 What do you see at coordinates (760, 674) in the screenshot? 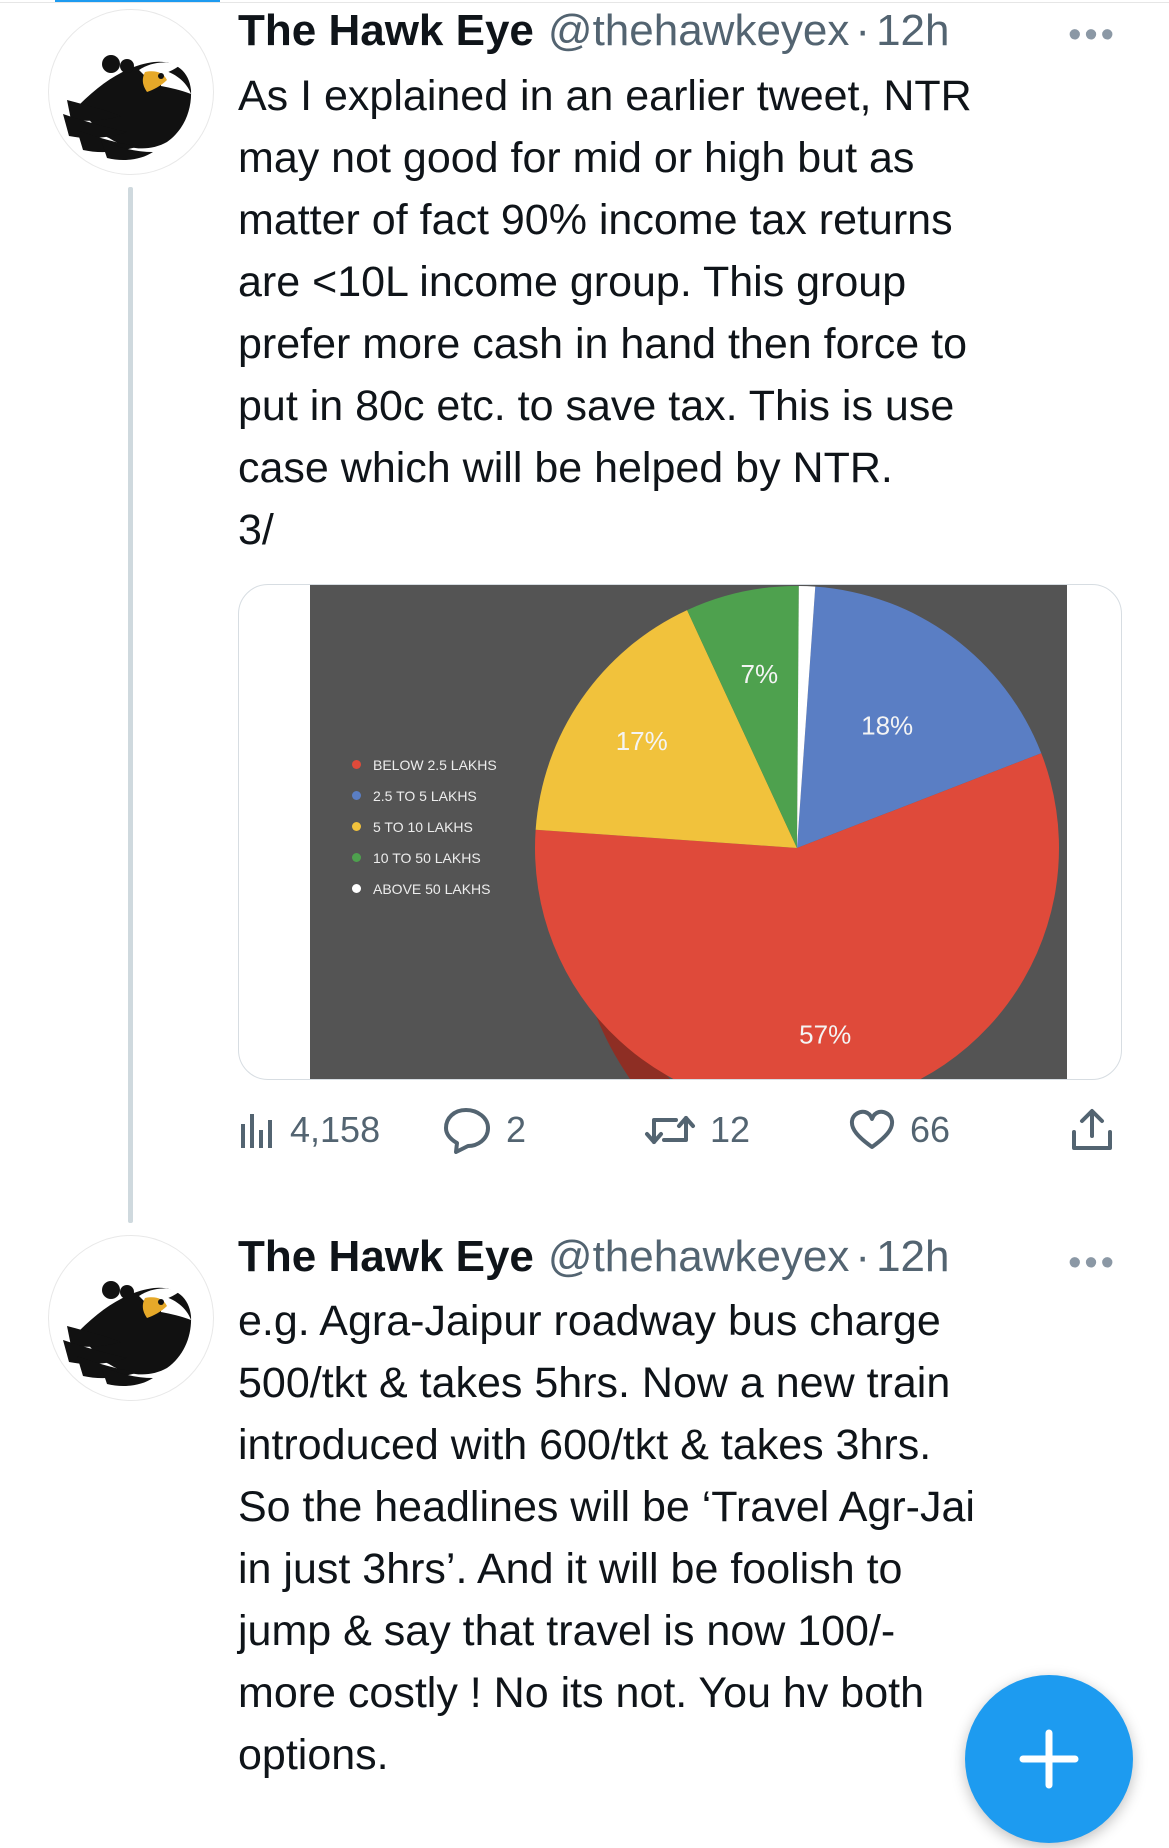
I see `slice-label: 7%` at bounding box center [760, 674].